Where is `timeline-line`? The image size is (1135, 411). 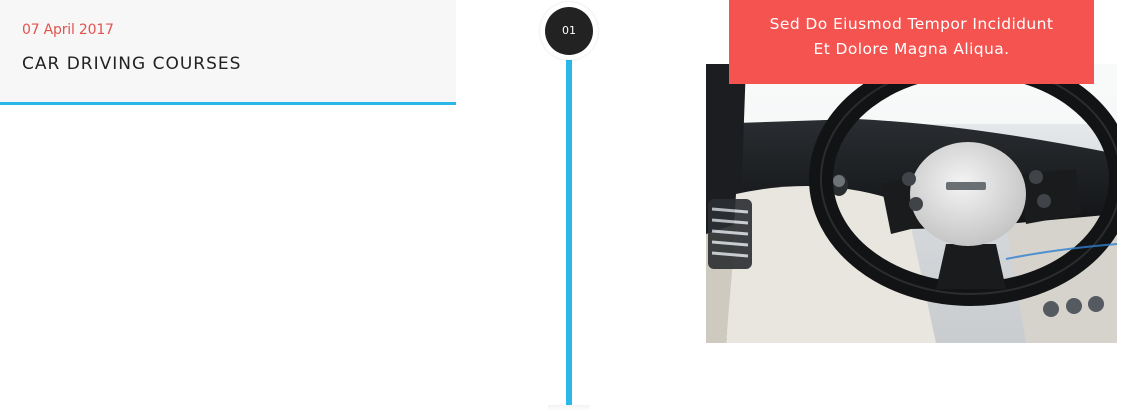 timeline-line is located at coordinates (569, 225).